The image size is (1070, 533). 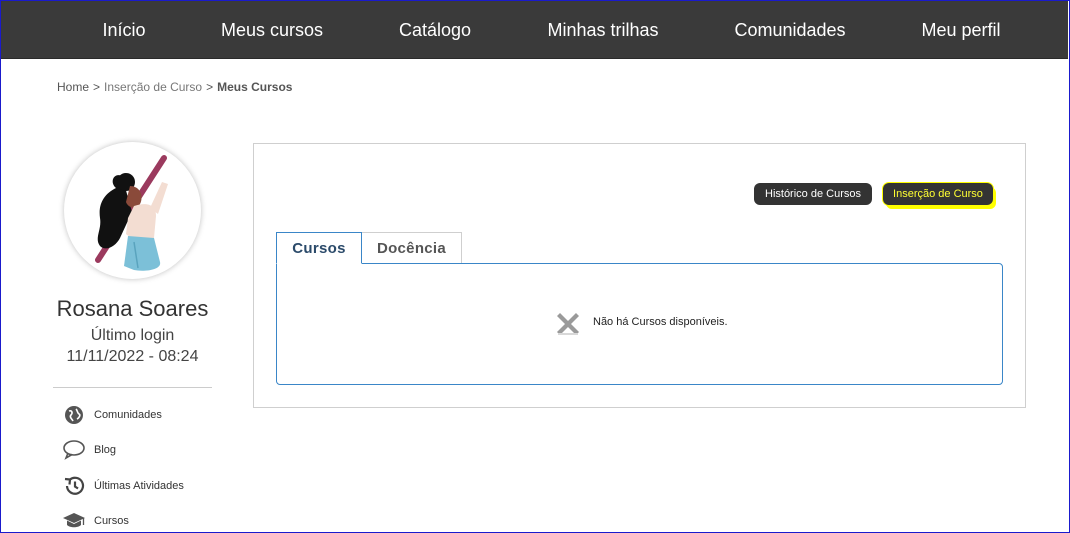 What do you see at coordinates (813, 194) in the screenshot?
I see `historico-de-cursos-button: Histórico de Cursos` at bounding box center [813, 194].